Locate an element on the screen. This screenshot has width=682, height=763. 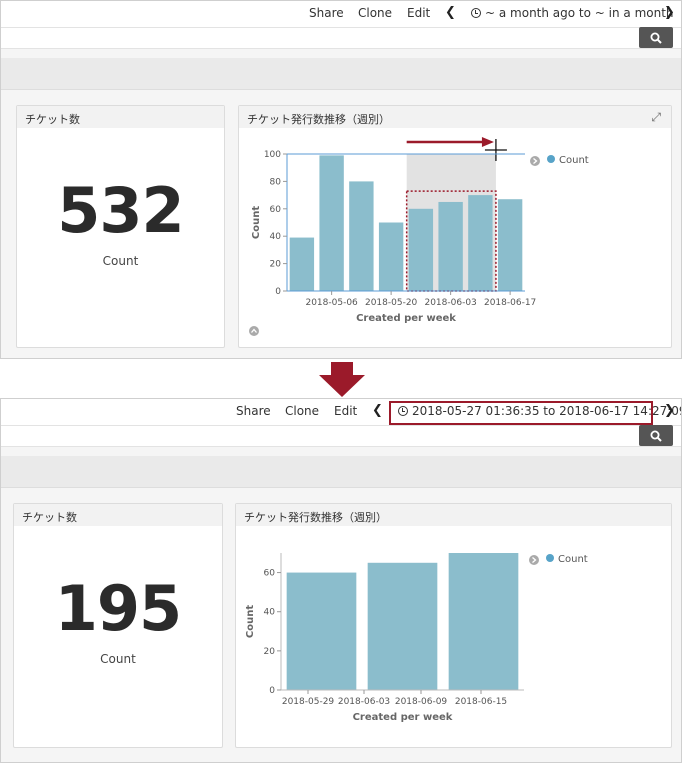
metric-panel: チケット数 532 Count is located at coordinates (120, 226).